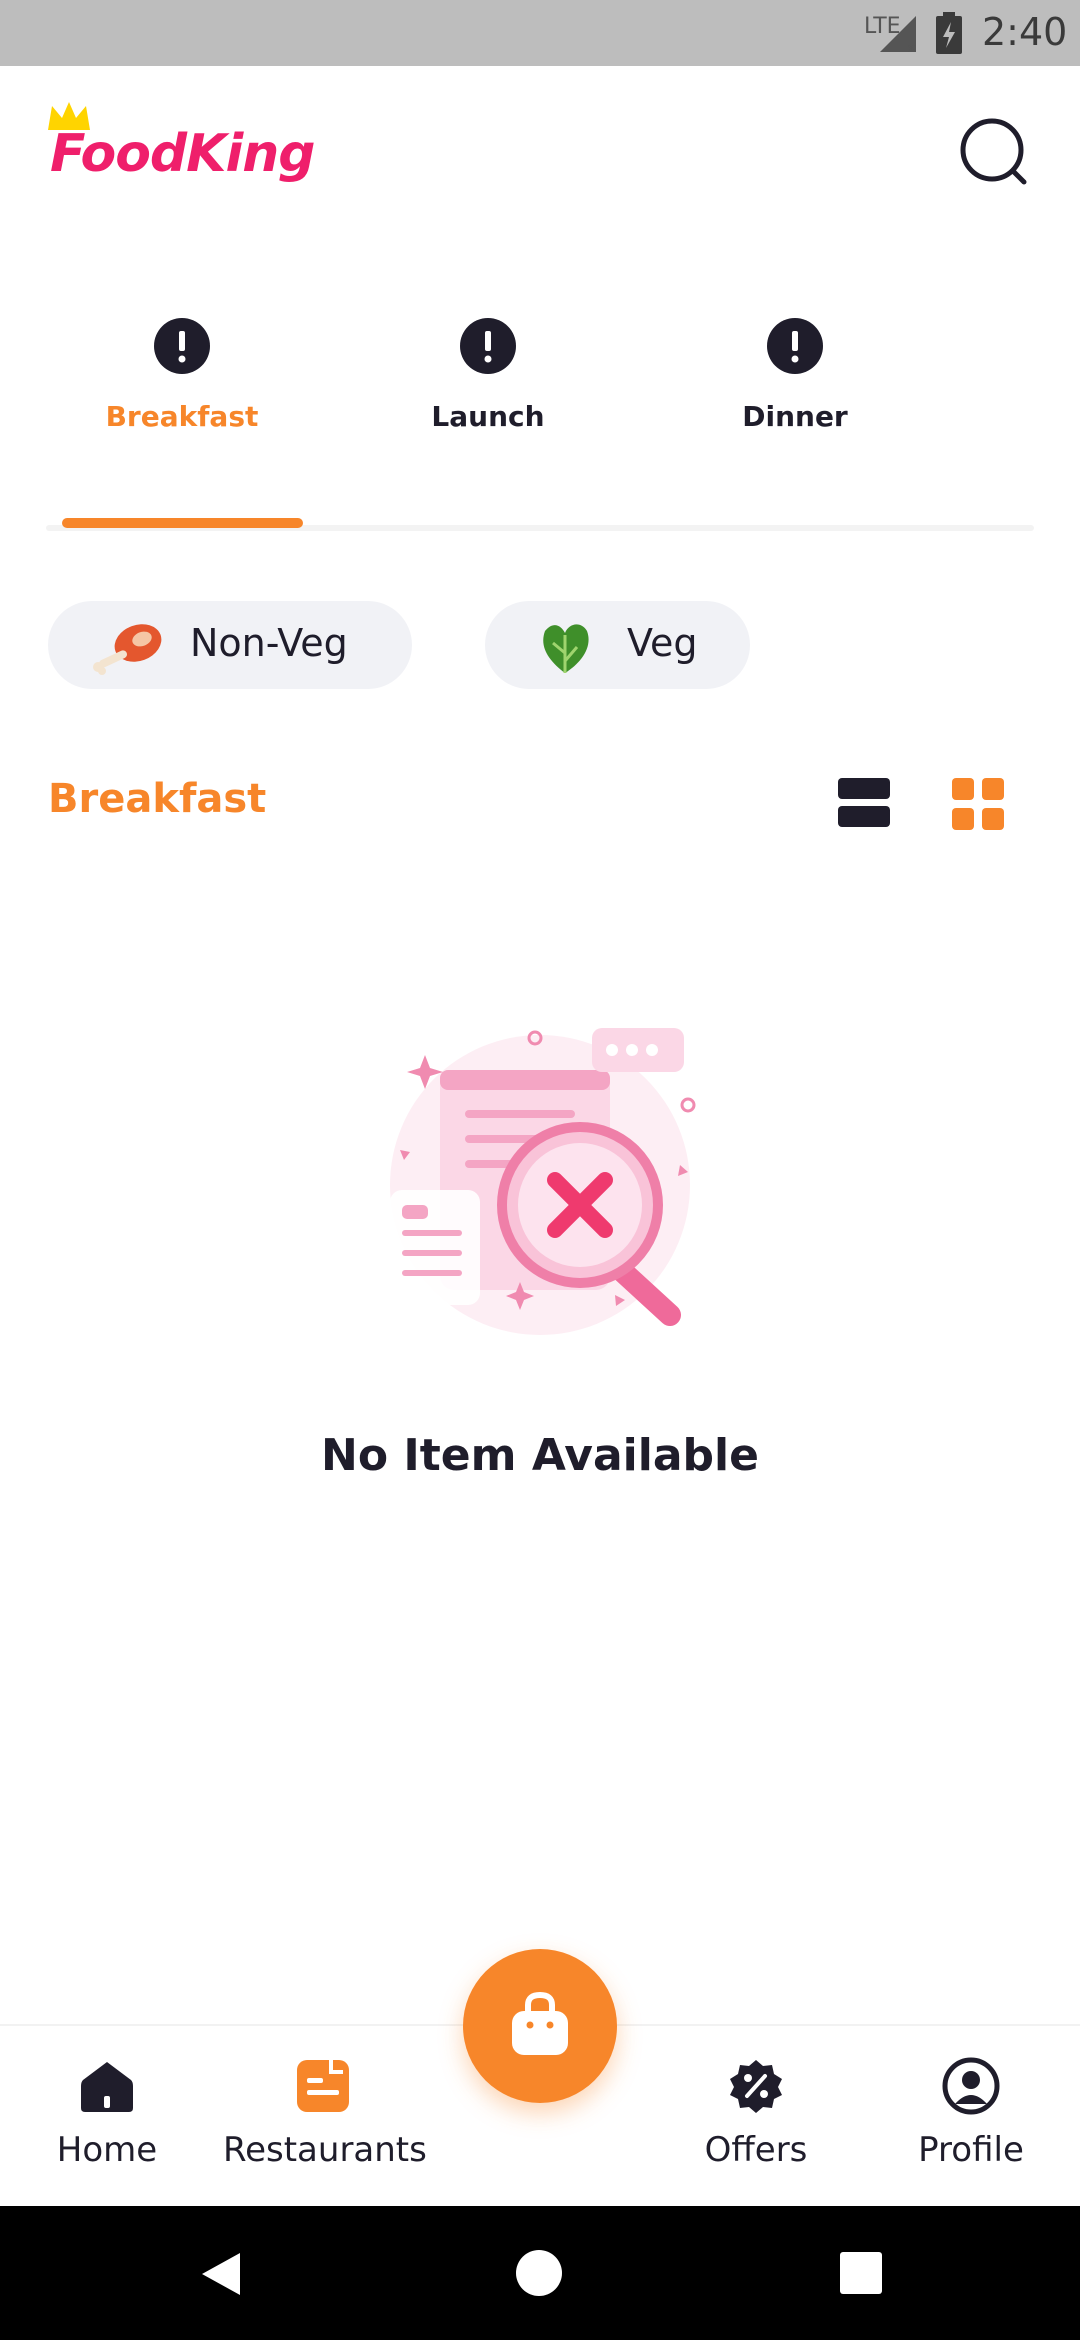 Image resolution: width=1080 pixels, height=2340 pixels. What do you see at coordinates (182, 523) in the screenshot?
I see `tab-active-indicator` at bounding box center [182, 523].